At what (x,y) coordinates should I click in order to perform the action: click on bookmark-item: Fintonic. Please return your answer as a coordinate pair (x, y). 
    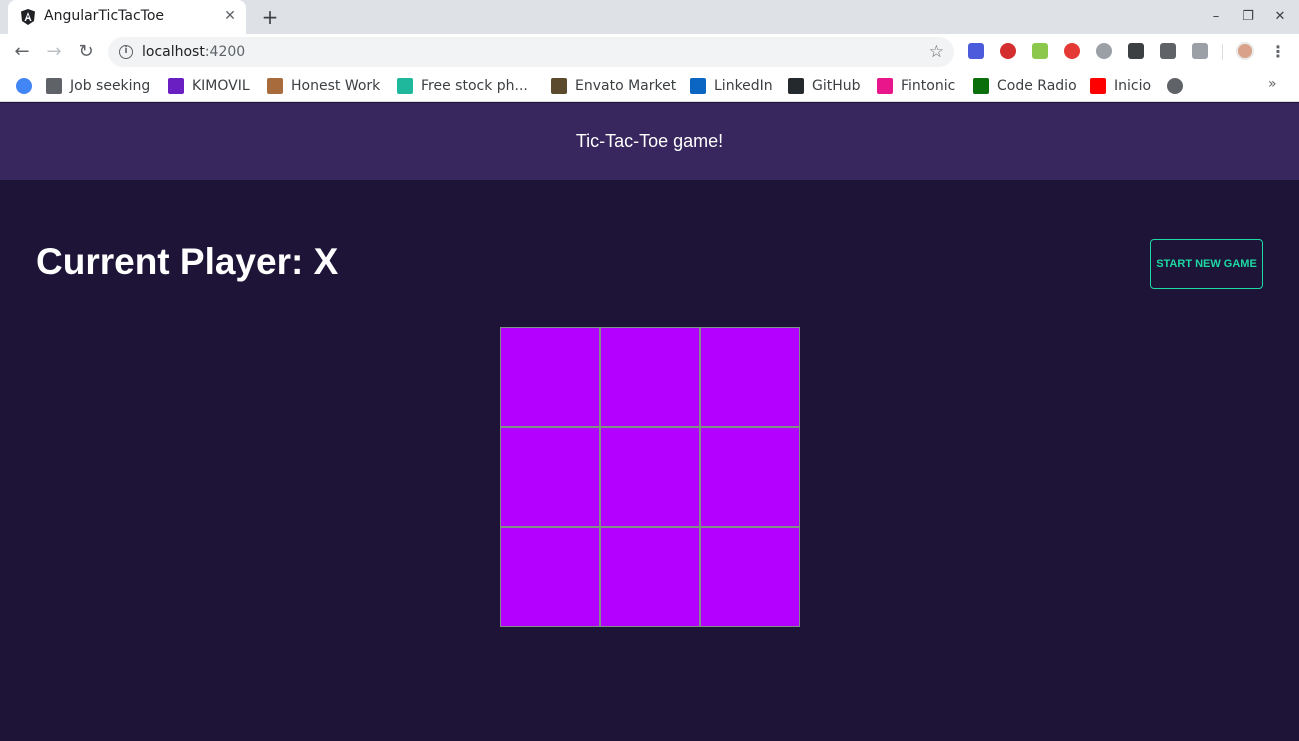
    Looking at the image, I should click on (916, 86).